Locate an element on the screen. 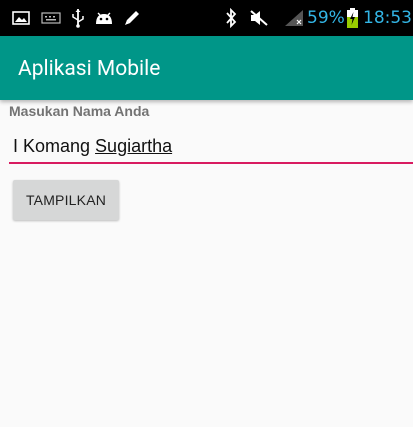 The width and height of the screenshot is (413, 427). signal-icon is located at coordinates (294, 18).